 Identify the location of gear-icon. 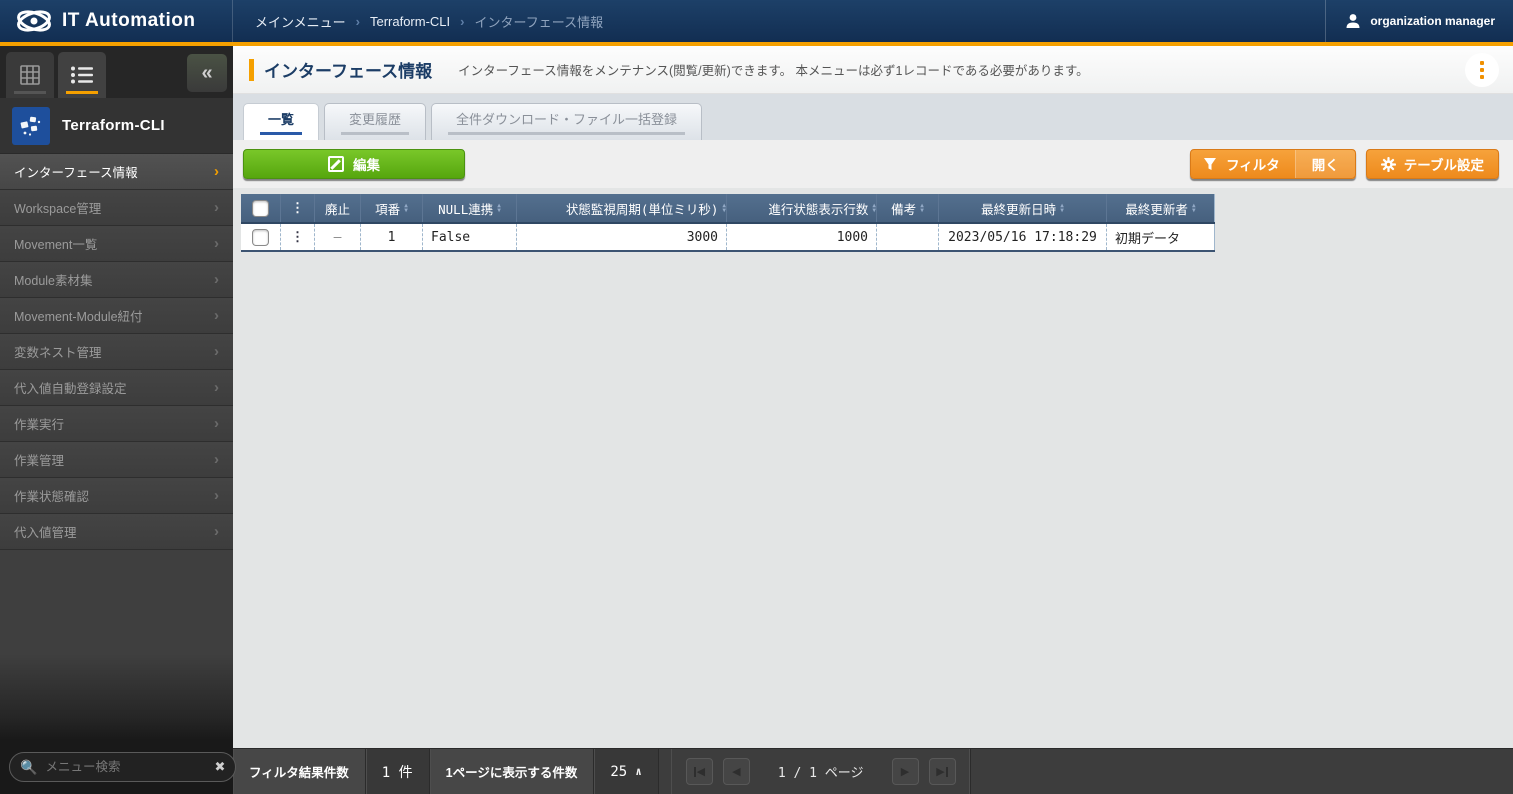
(1388, 164).